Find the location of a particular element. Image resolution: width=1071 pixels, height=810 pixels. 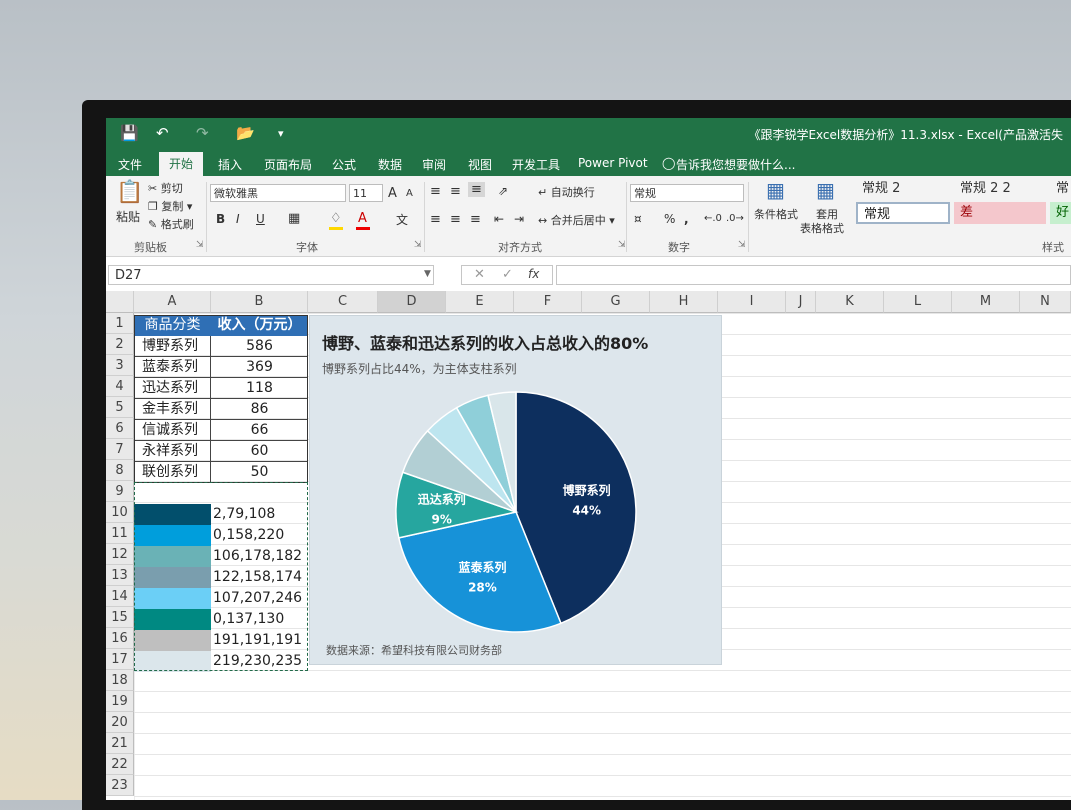

decrease-decimal-icon: .0→ is located at coordinates (735, 218).